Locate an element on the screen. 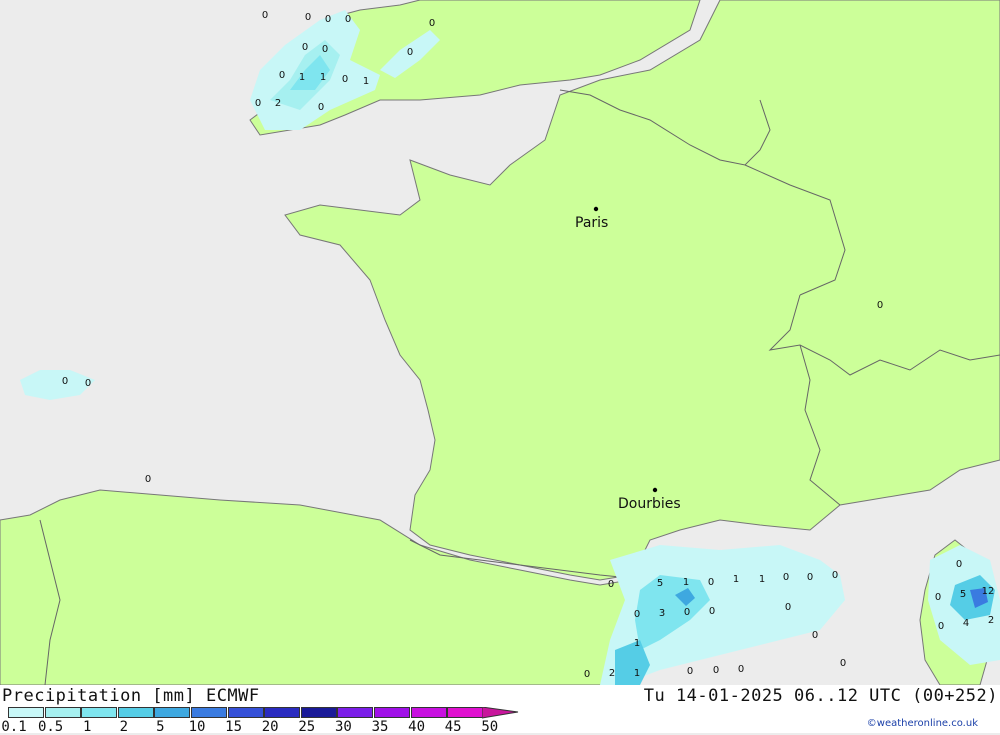 This screenshot has height=735, width=1000. precip-value: 12 is located at coordinates (988, 591).